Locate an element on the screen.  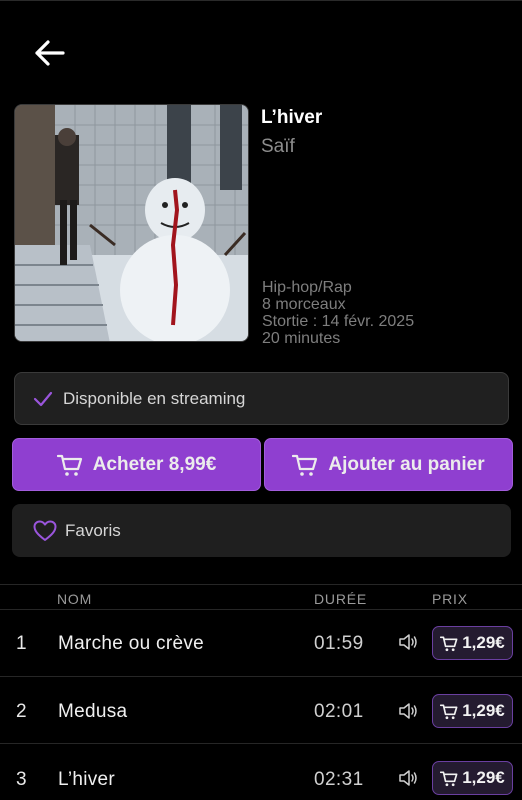
add-to-cart-label: Ajouter au panier is located at coordinates (406, 464).